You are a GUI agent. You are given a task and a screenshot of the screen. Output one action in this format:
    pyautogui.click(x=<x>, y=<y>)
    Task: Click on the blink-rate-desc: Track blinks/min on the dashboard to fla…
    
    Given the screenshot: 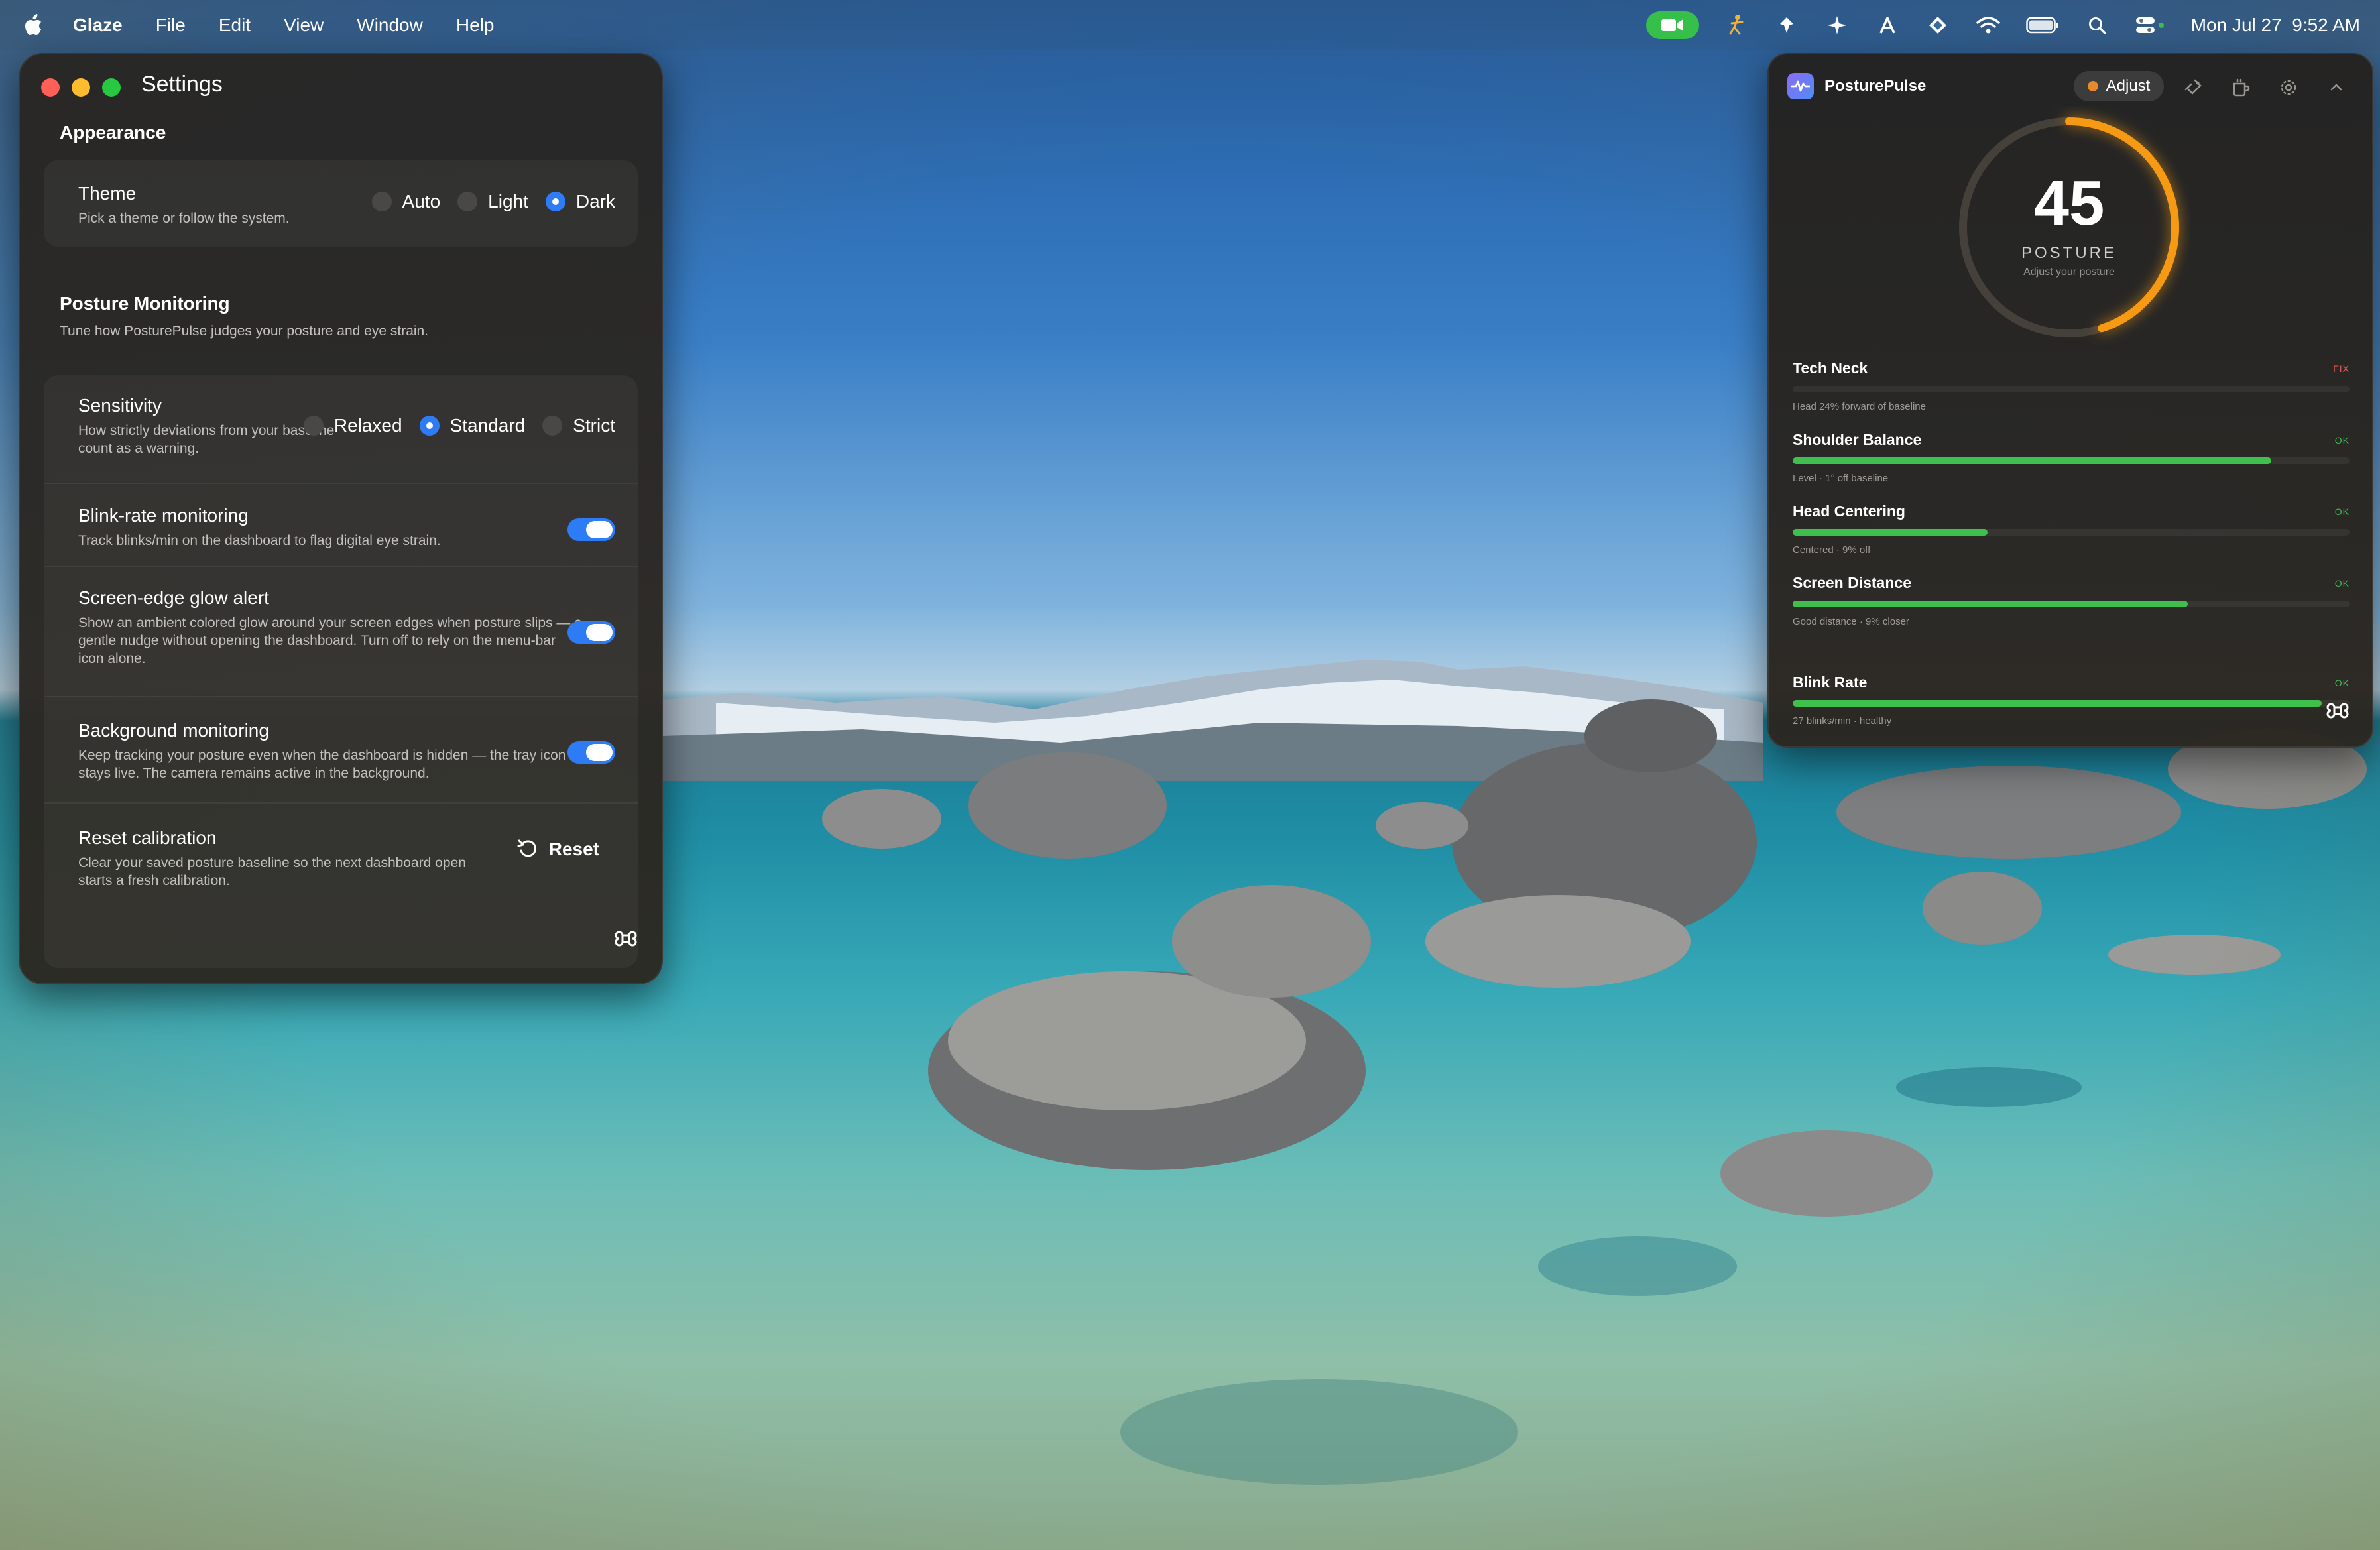 What is the action you would take?
    pyautogui.click(x=259, y=540)
    